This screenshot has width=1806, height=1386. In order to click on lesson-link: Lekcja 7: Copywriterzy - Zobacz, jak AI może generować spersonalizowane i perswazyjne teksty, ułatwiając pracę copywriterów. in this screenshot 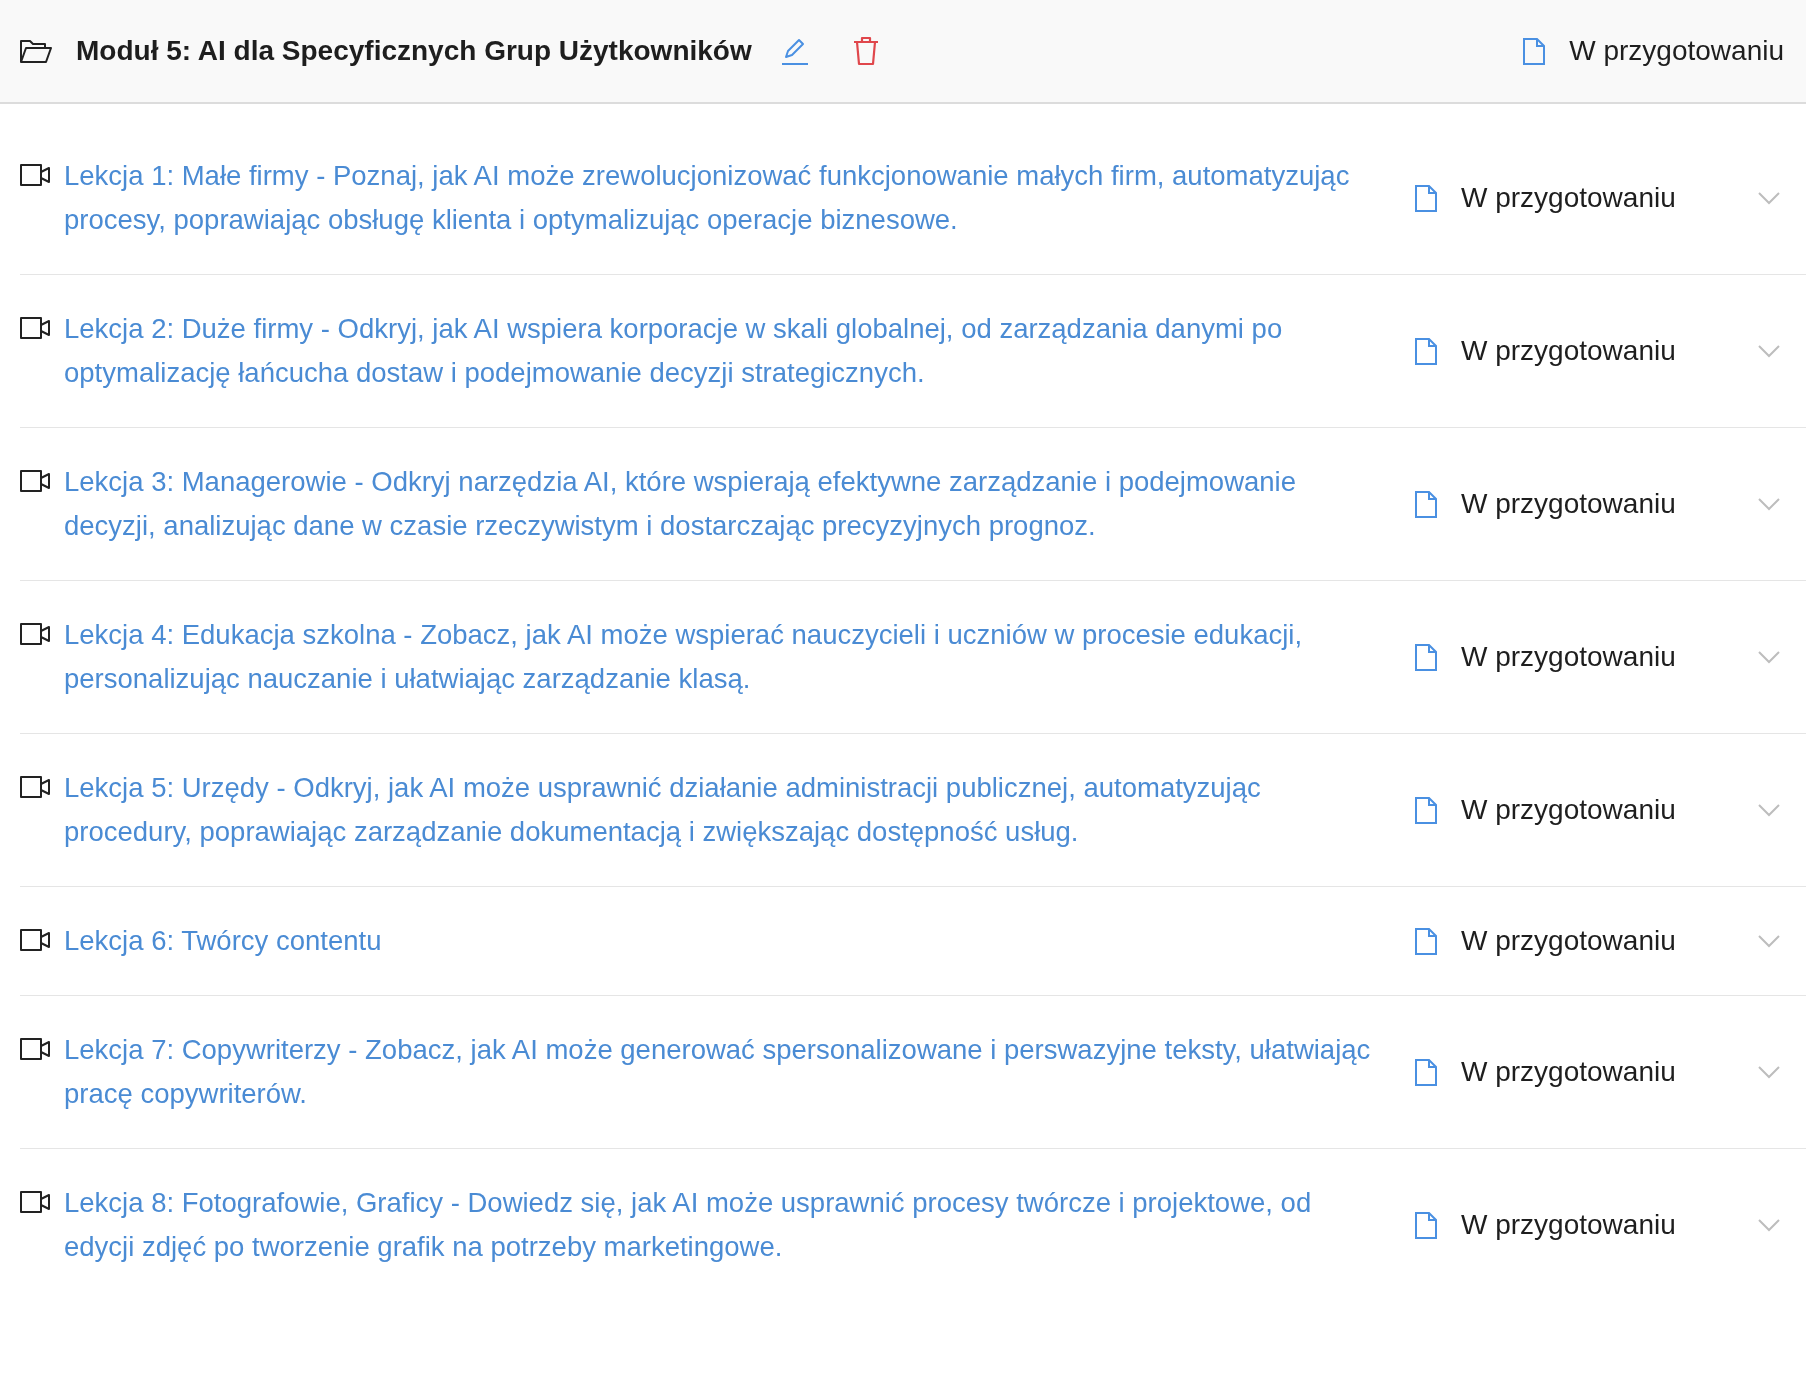, I will do `click(724, 1072)`.